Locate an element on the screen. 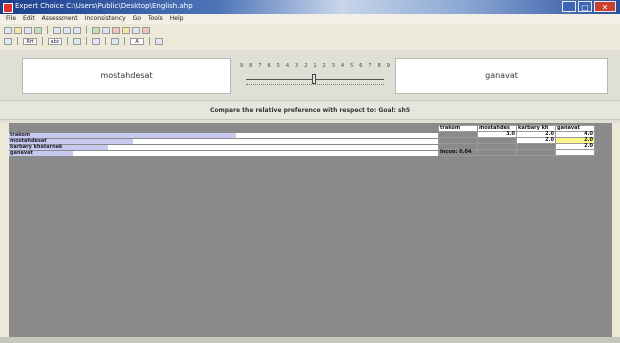 This screenshot has width=620, height=343. check-icon is located at coordinates (38, 30).